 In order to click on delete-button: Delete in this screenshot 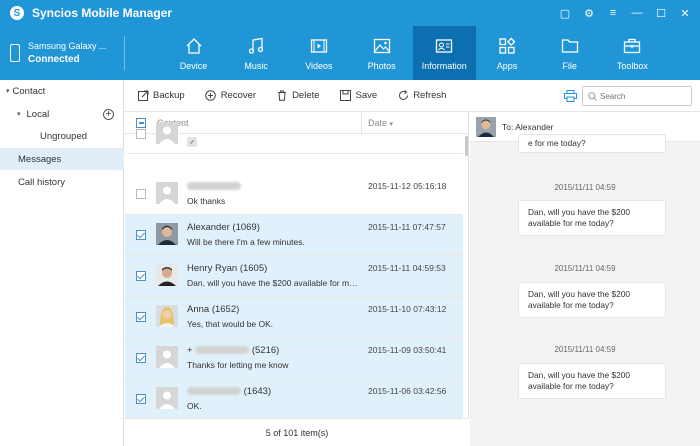, I will do `click(298, 96)`.